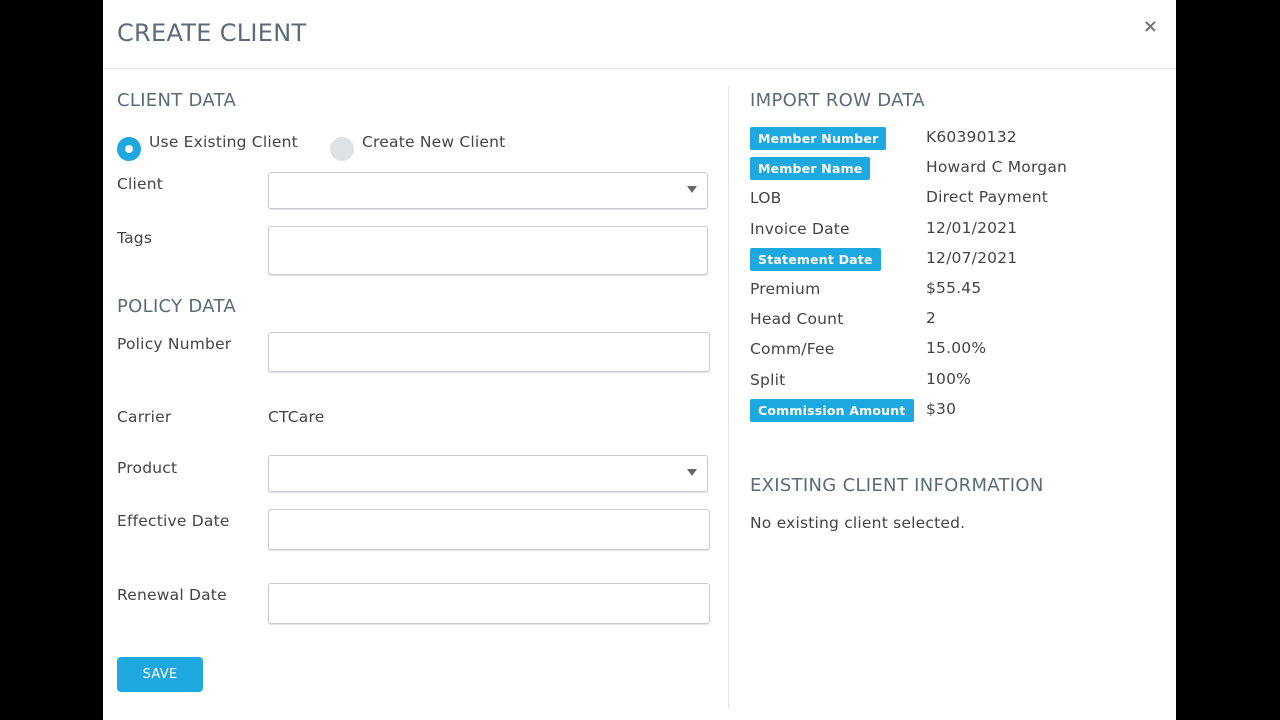  I want to click on import-row-label: Invoice Date, so click(800, 229).